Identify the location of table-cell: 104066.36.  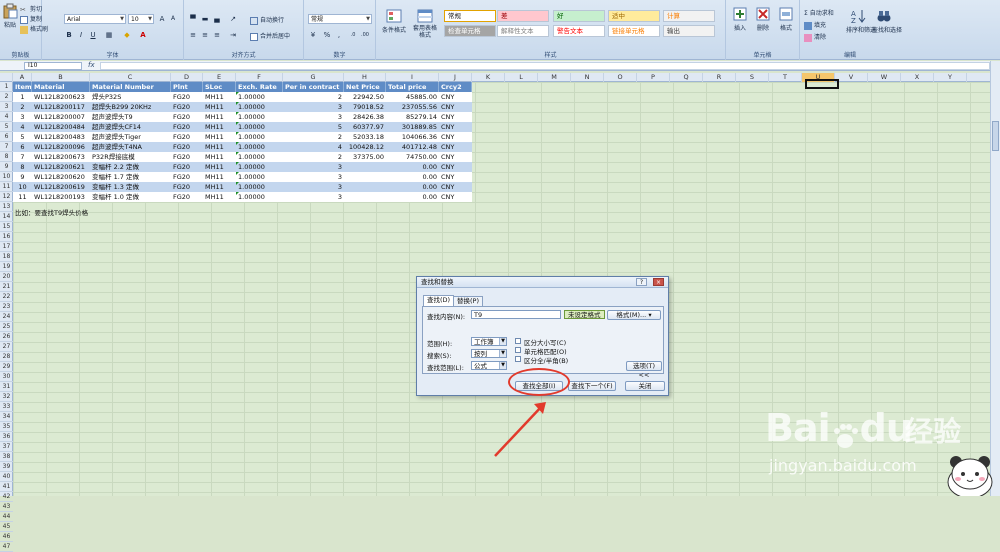
(412, 137).